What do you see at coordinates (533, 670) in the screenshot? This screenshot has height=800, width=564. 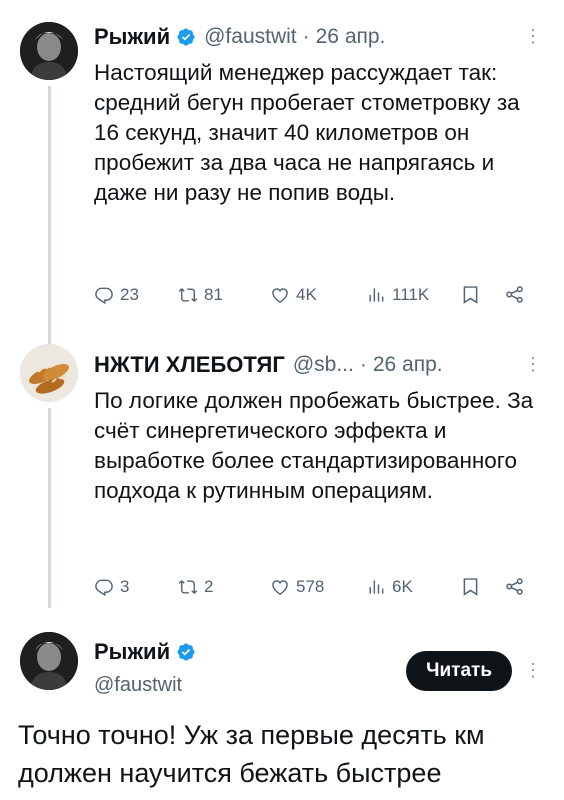 I see `more-dots-icon: ⋮` at bounding box center [533, 670].